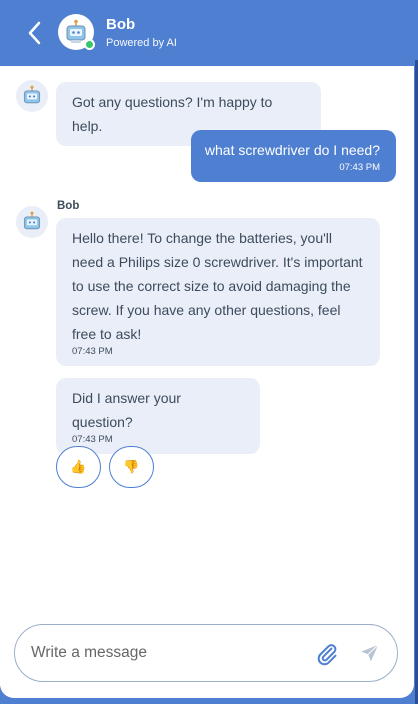 This screenshot has height=704, width=418. I want to click on bot-name: Bob, so click(121, 24).